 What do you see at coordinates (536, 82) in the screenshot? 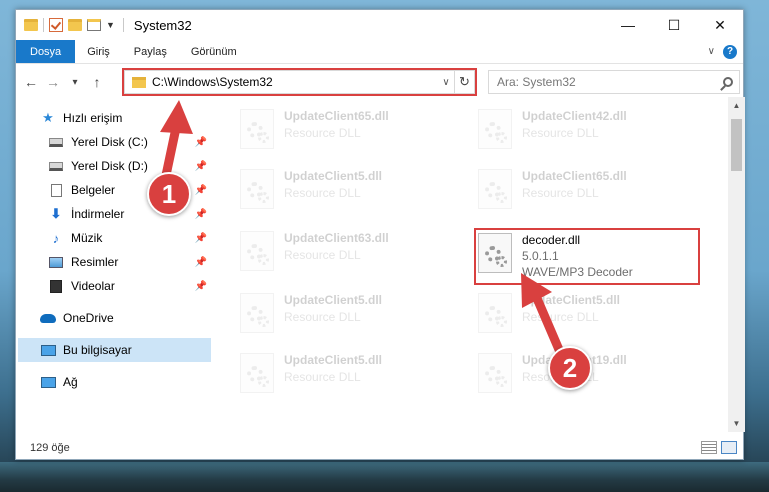
I see `search-placeholder: Ara: System32` at bounding box center [536, 82].